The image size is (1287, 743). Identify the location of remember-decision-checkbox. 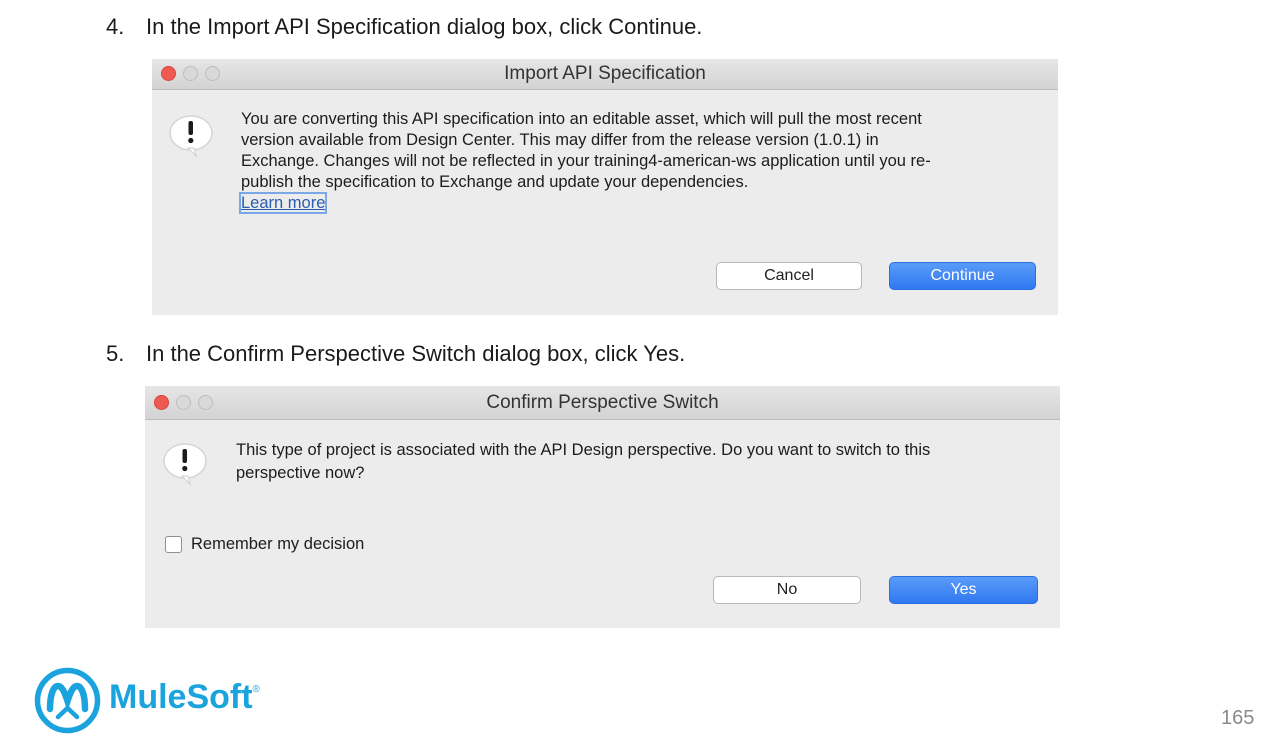
(173, 544).